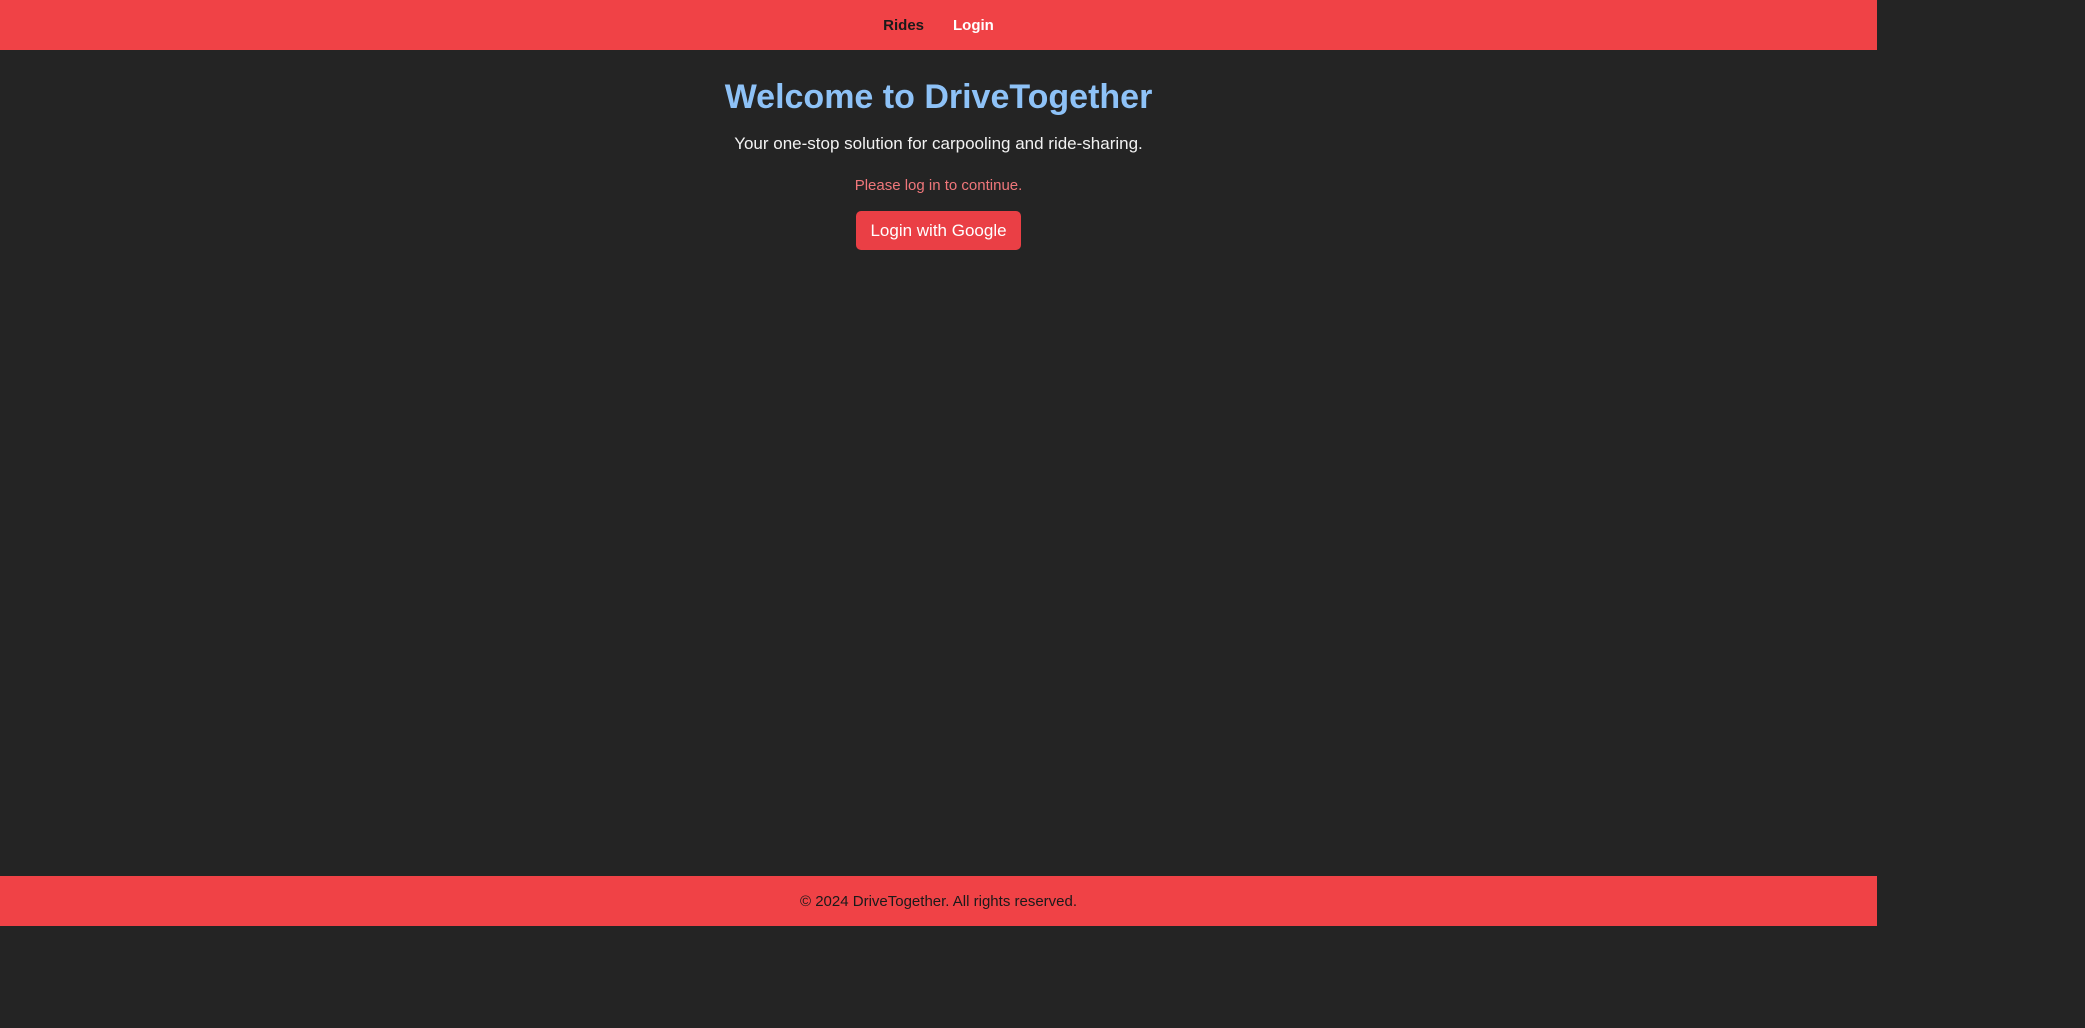  I want to click on login-with-google-button: Login with Google, so click(938, 230).